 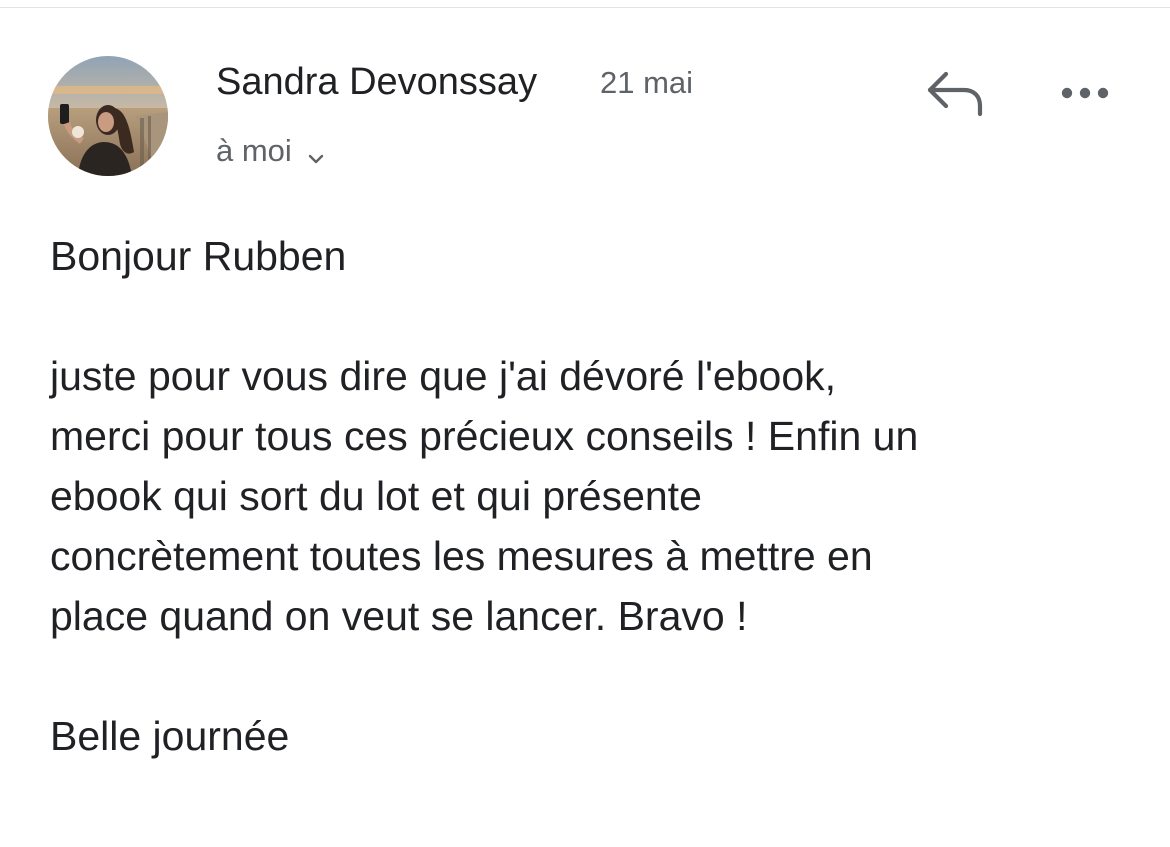 I want to click on recipient-label: à moi, so click(x=254, y=150).